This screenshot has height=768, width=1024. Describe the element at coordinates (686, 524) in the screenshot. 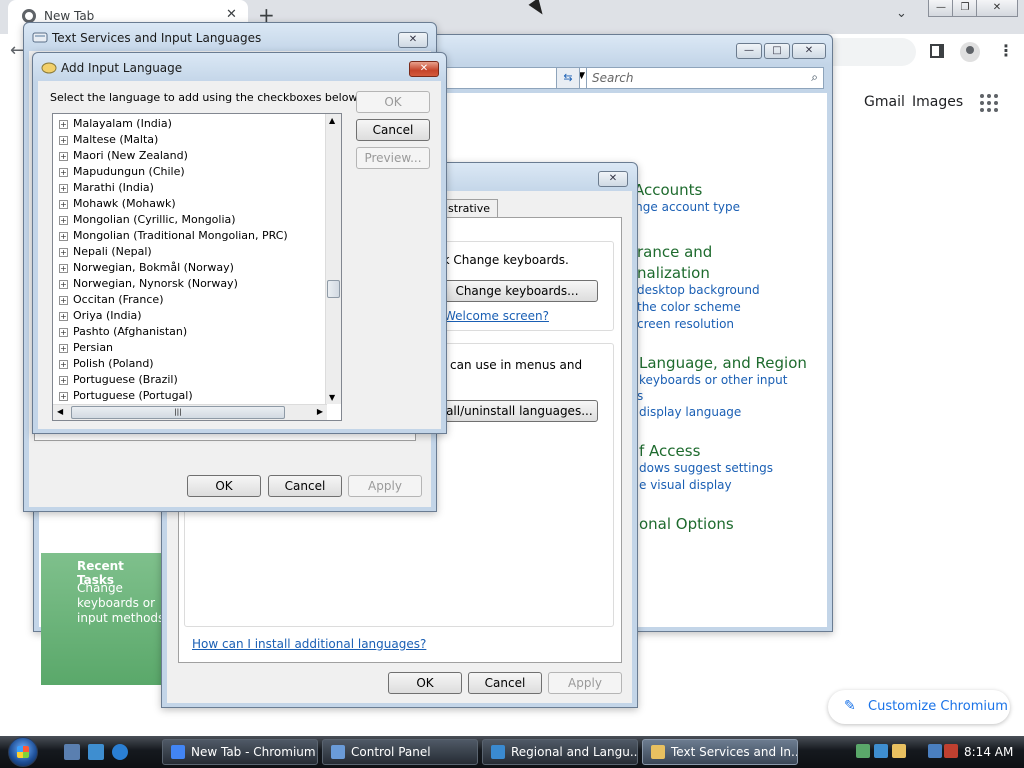

I see `additional-options-heading: onal Options` at that location.